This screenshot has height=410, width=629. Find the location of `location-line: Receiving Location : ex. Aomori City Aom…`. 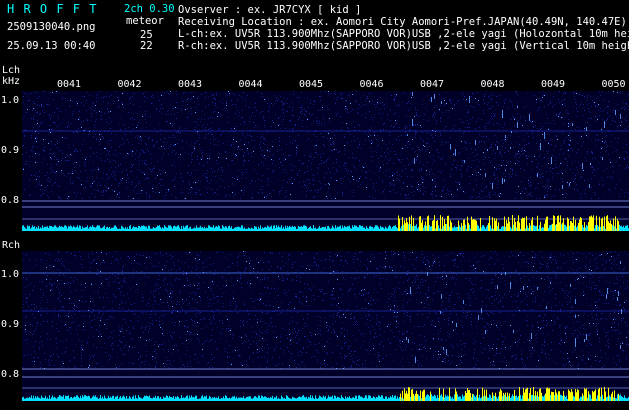

location-line: Receiving Location : ex. Aomori City Aom… is located at coordinates (402, 22).